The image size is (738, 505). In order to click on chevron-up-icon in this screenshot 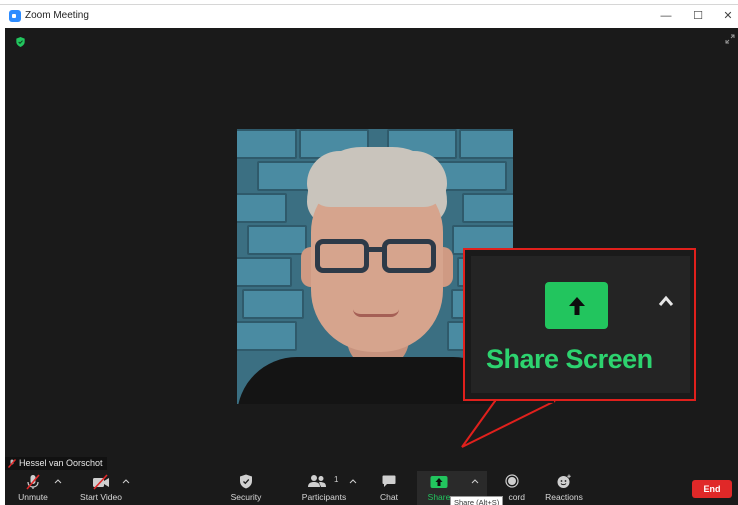, I will do `click(666, 300)`.